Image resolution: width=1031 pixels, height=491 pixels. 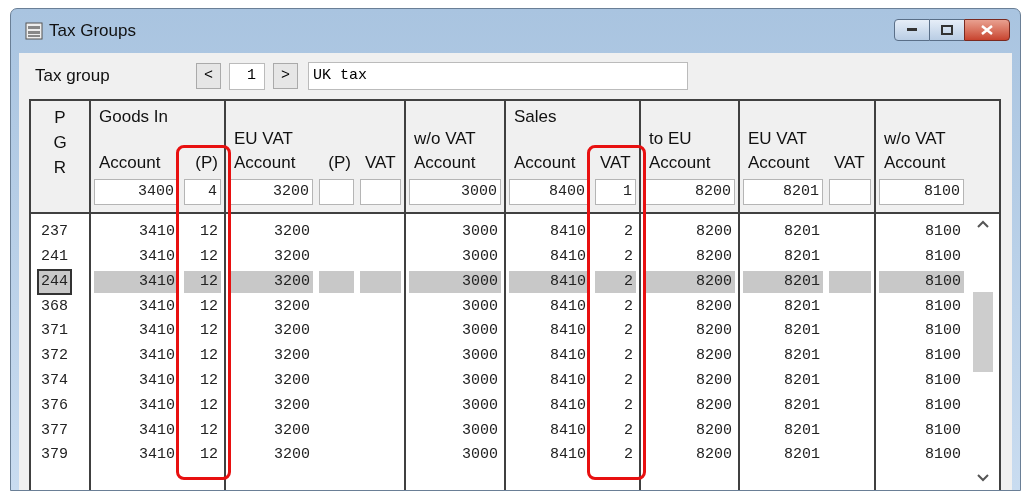 What do you see at coordinates (54, 232) in the screenshot?
I see `row-number: 237` at bounding box center [54, 232].